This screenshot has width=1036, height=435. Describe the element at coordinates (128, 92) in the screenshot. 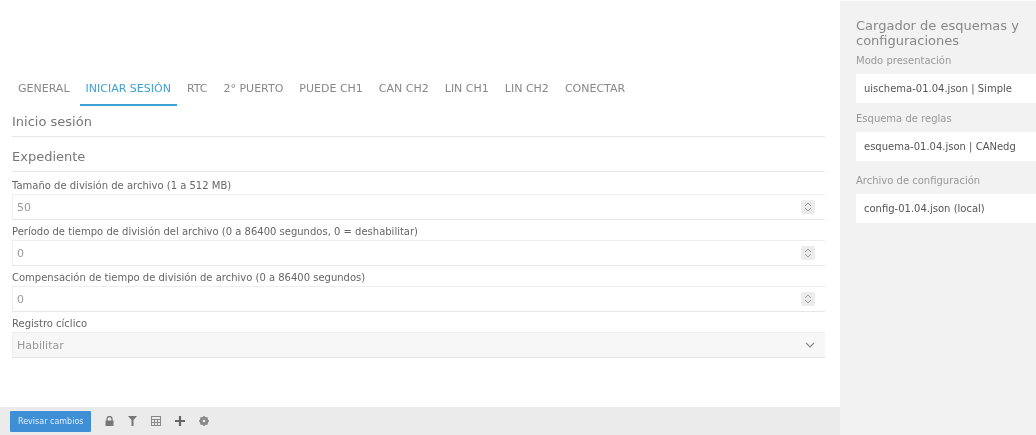

I see `tab: INICIAR SESIÓN` at that location.